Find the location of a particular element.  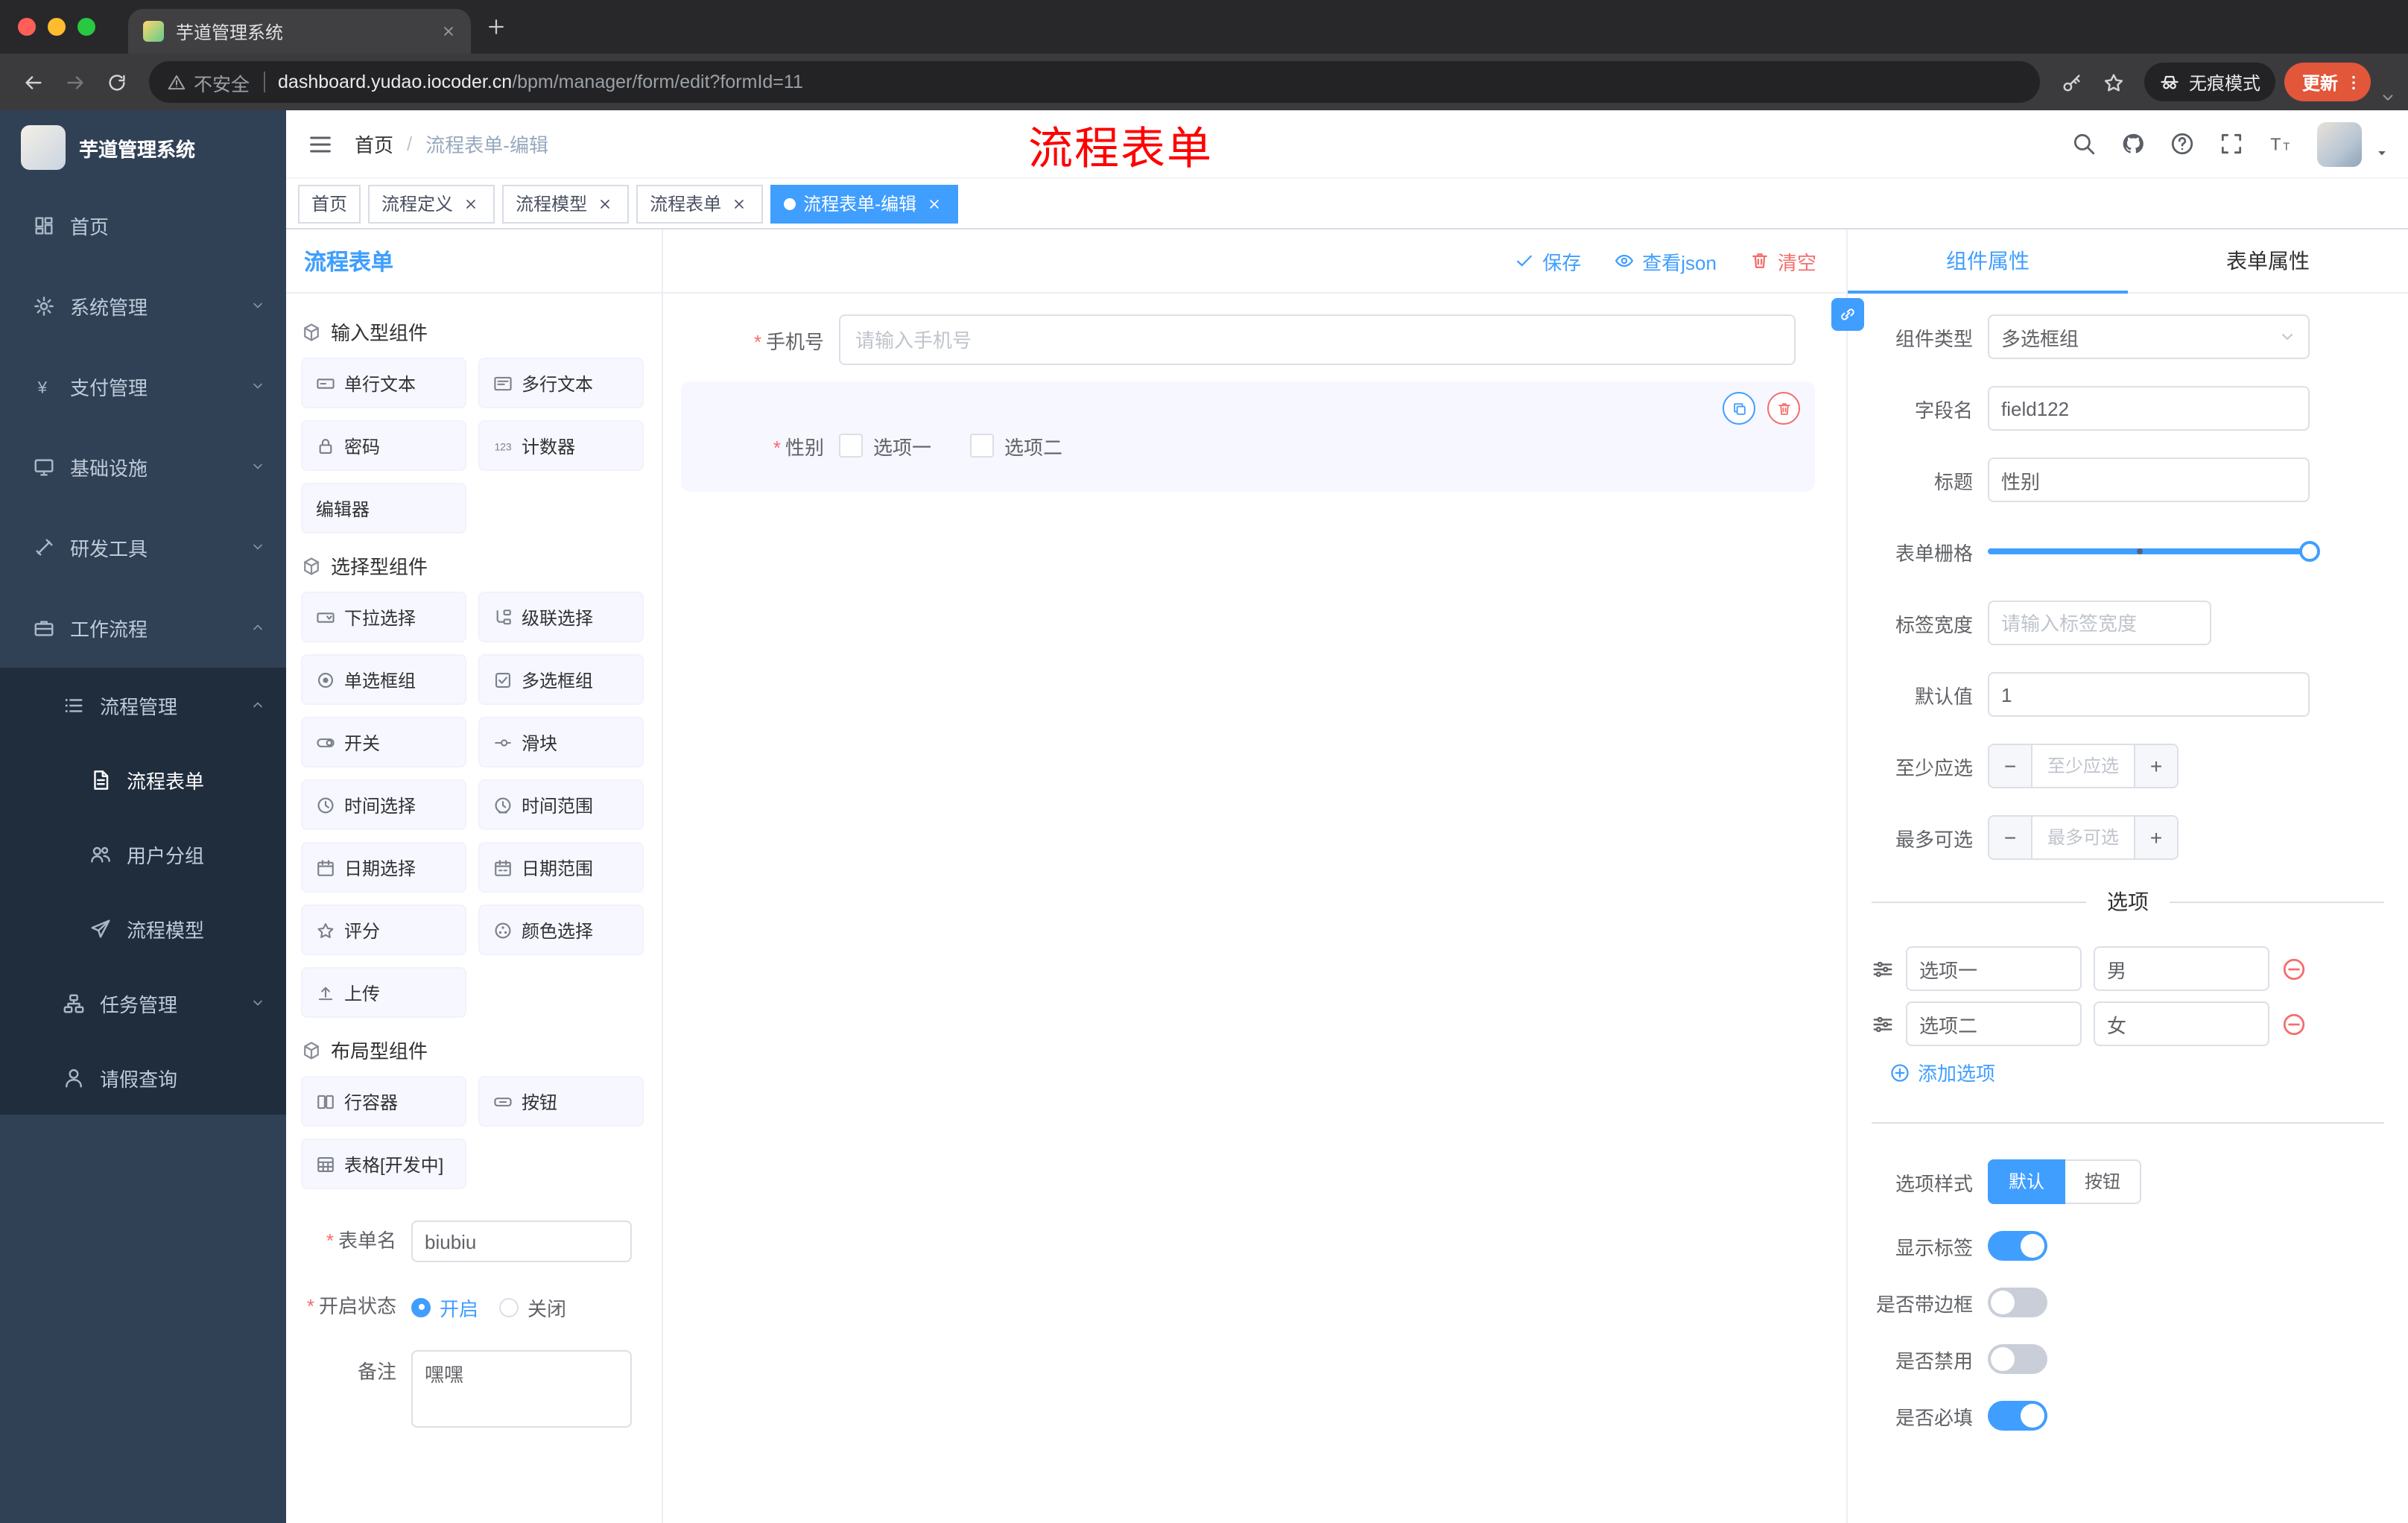

palette-item: 日期范围 is located at coordinates (561, 868).